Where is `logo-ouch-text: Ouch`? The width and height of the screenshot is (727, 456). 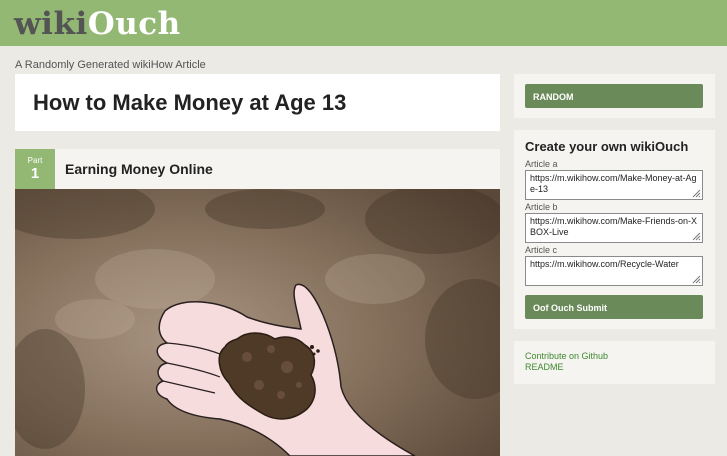 logo-ouch-text: Ouch is located at coordinates (134, 24).